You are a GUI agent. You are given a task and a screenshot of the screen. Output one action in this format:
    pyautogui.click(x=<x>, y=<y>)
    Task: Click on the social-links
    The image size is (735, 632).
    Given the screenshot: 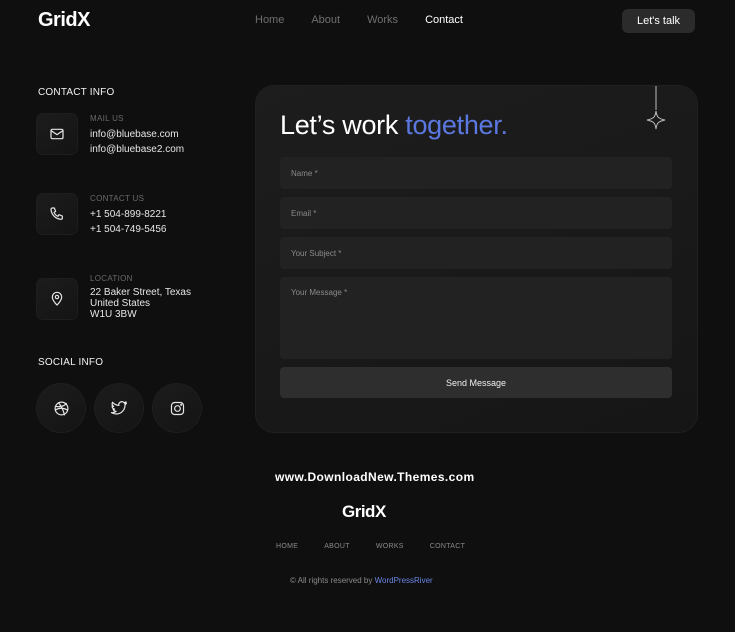 What is the action you would take?
    pyautogui.click(x=119, y=408)
    